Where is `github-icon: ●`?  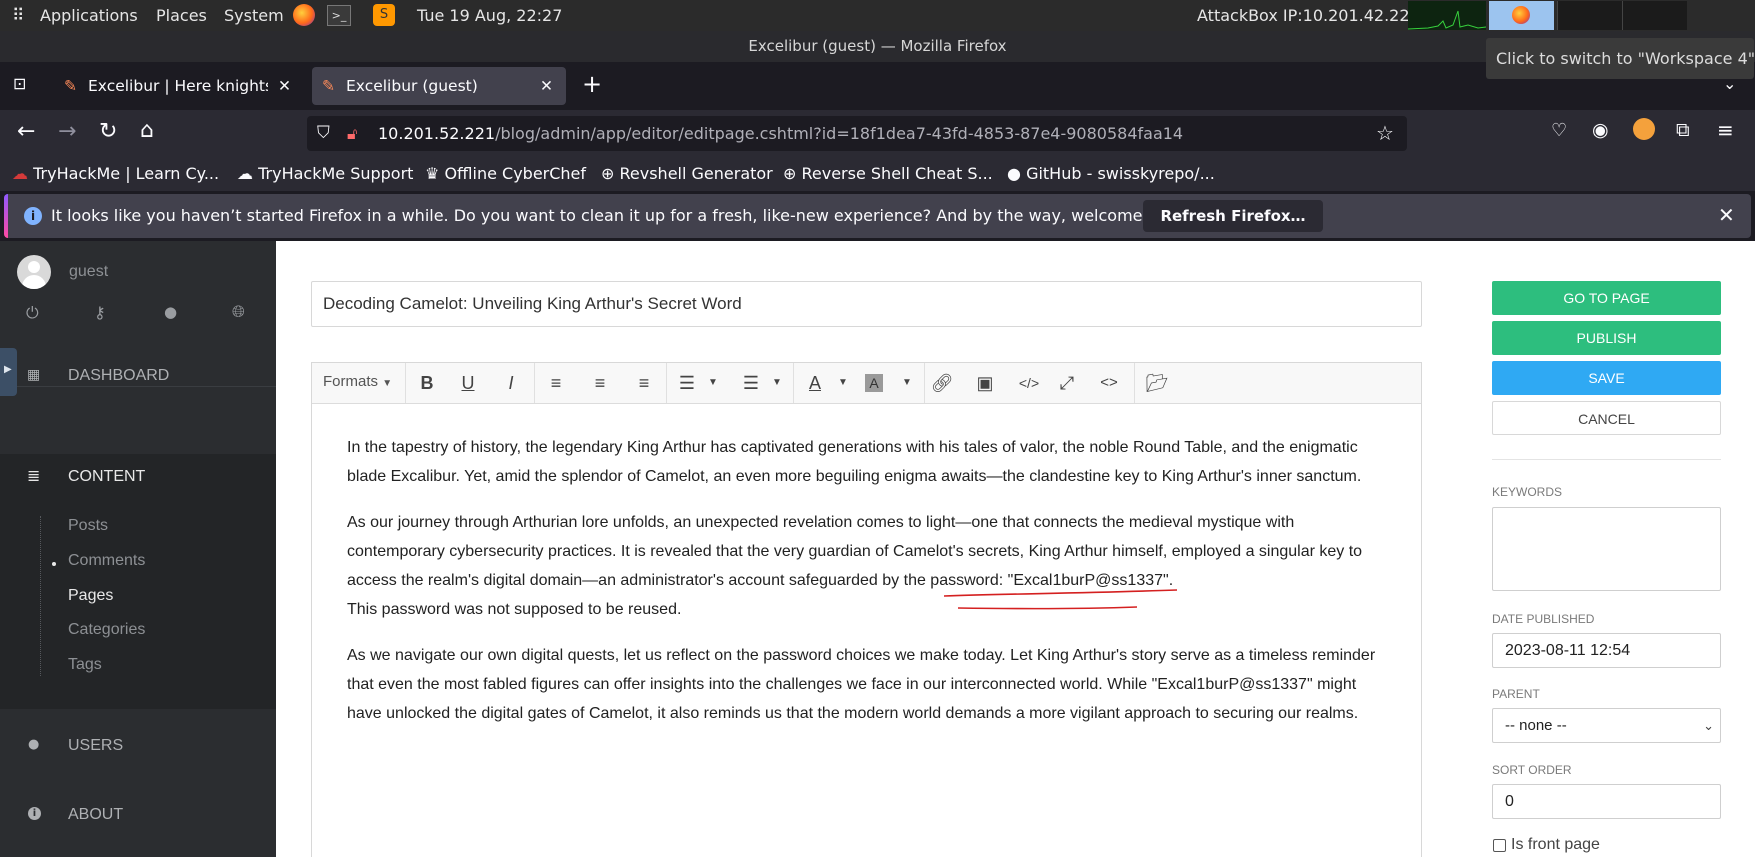
github-icon: ● is located at coordinates (1014, 173).